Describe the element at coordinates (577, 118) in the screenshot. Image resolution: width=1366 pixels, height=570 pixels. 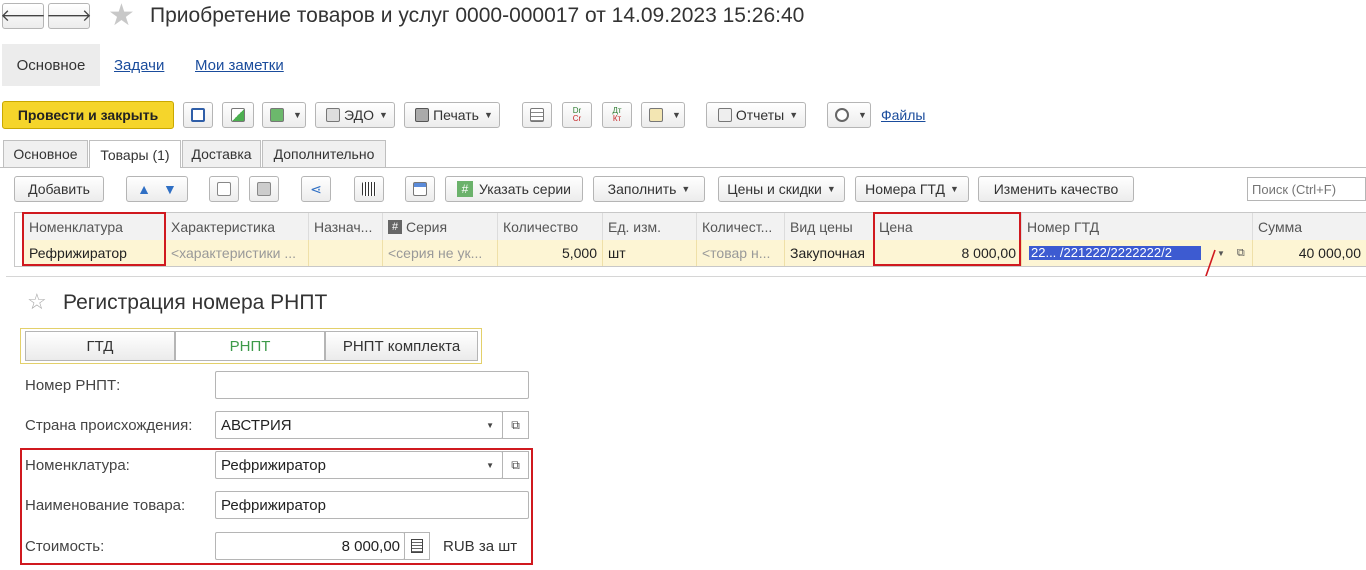
I see `cr-label: Cr` at that location.